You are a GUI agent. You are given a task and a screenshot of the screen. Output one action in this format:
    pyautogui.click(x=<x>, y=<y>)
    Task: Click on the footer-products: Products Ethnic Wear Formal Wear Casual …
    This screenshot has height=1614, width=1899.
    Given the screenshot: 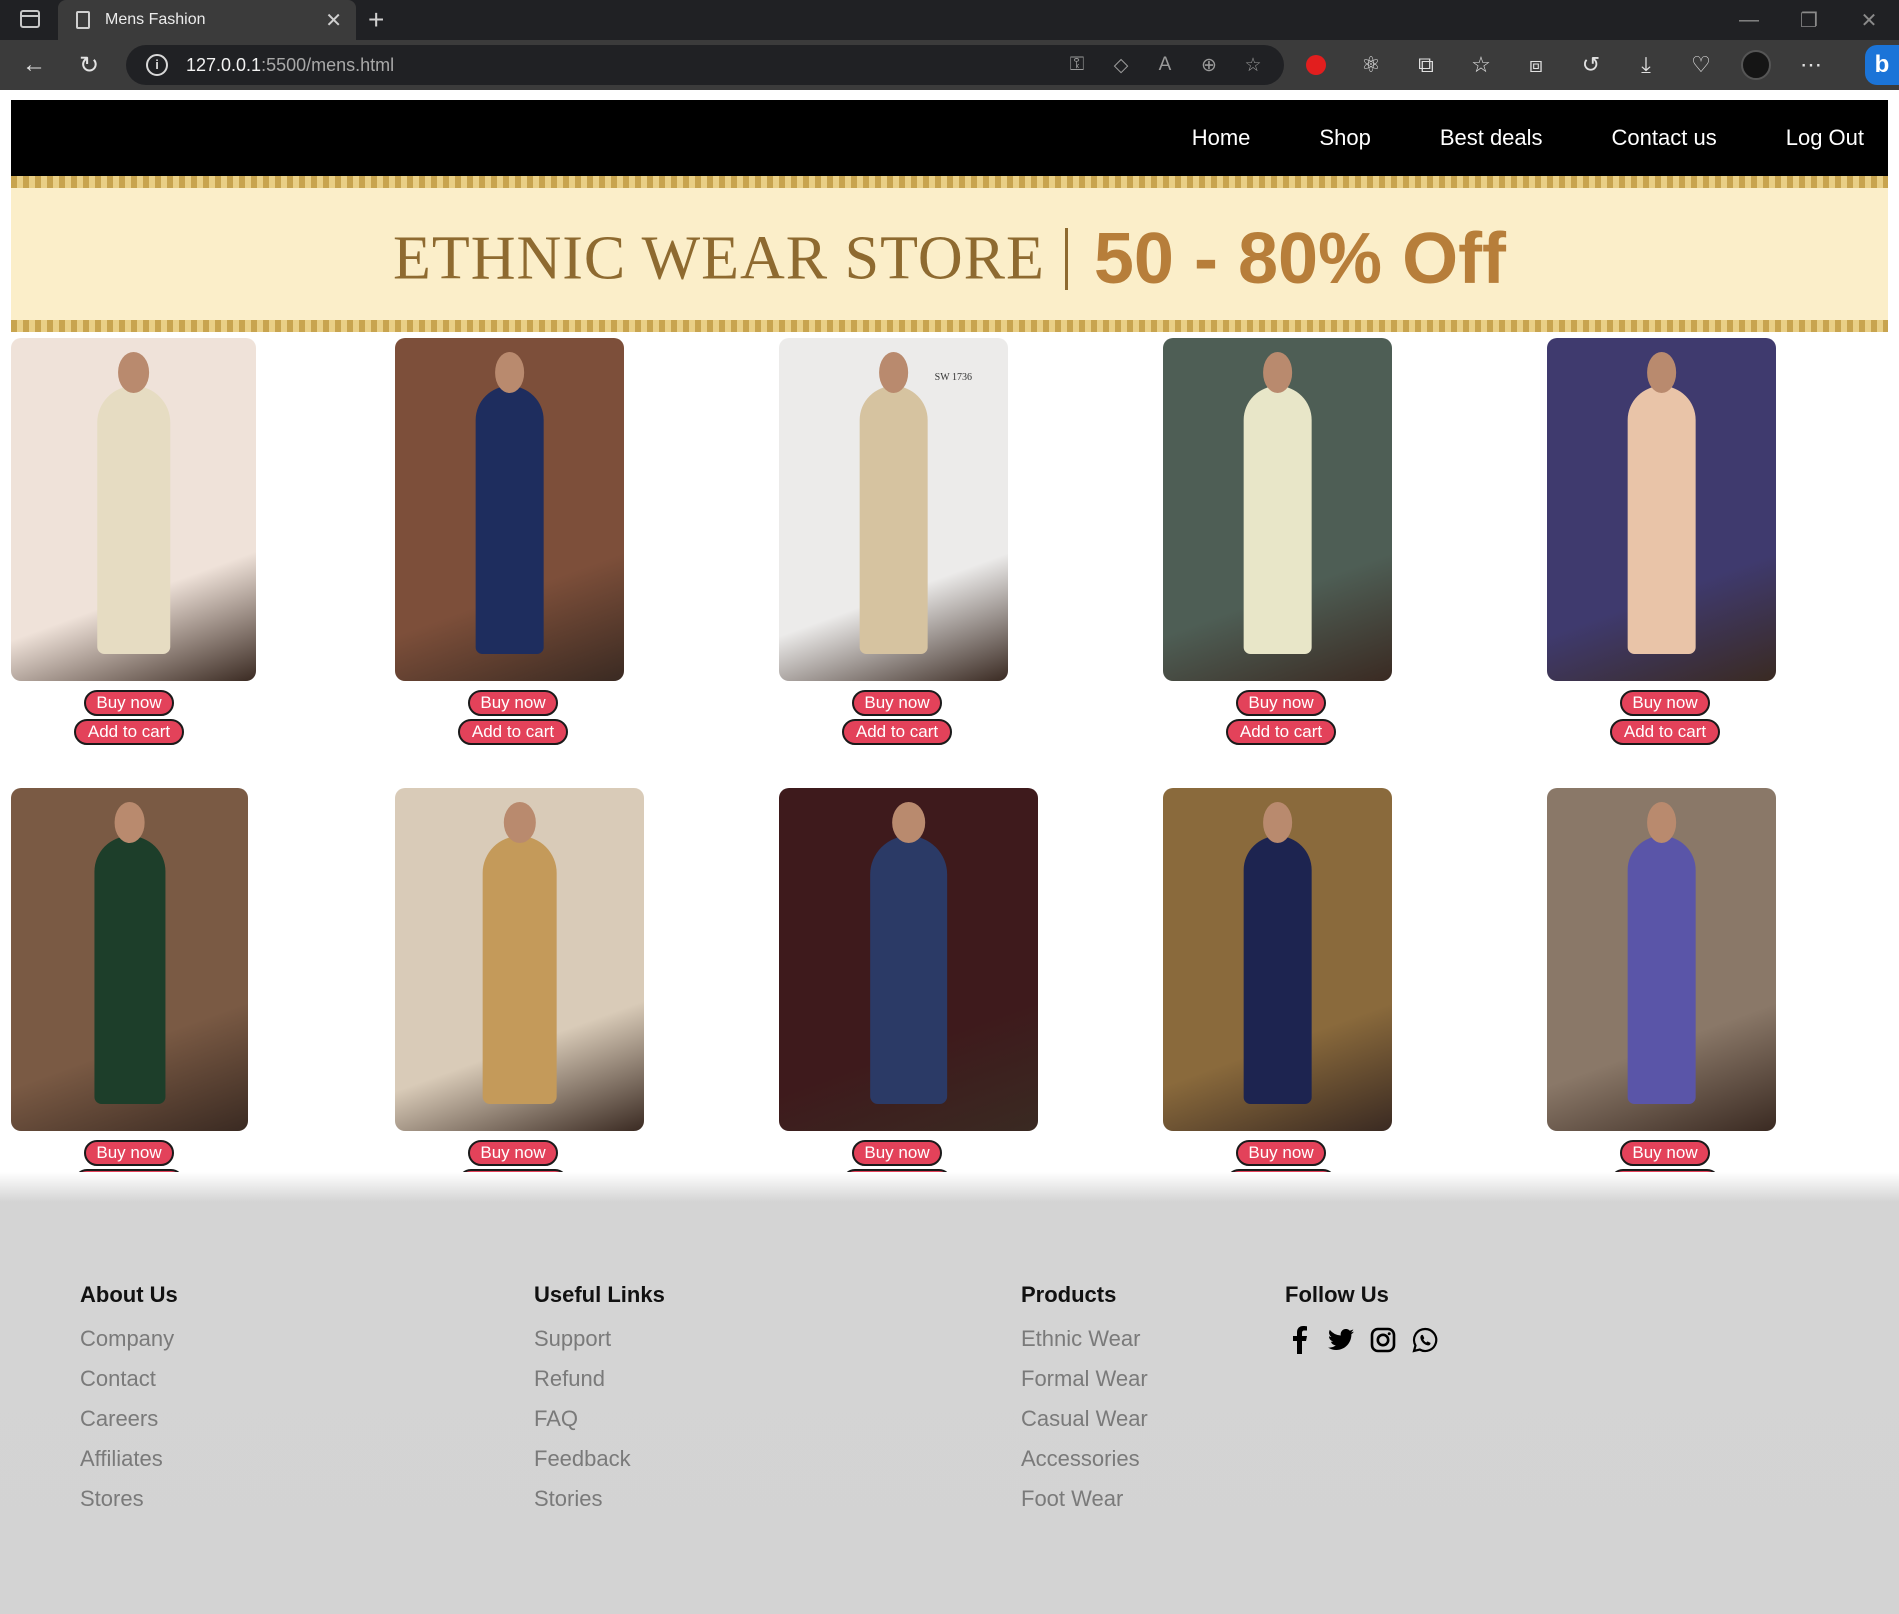 What is the action you would take?
    pyautogui.click(x=1084, y=1404)
    